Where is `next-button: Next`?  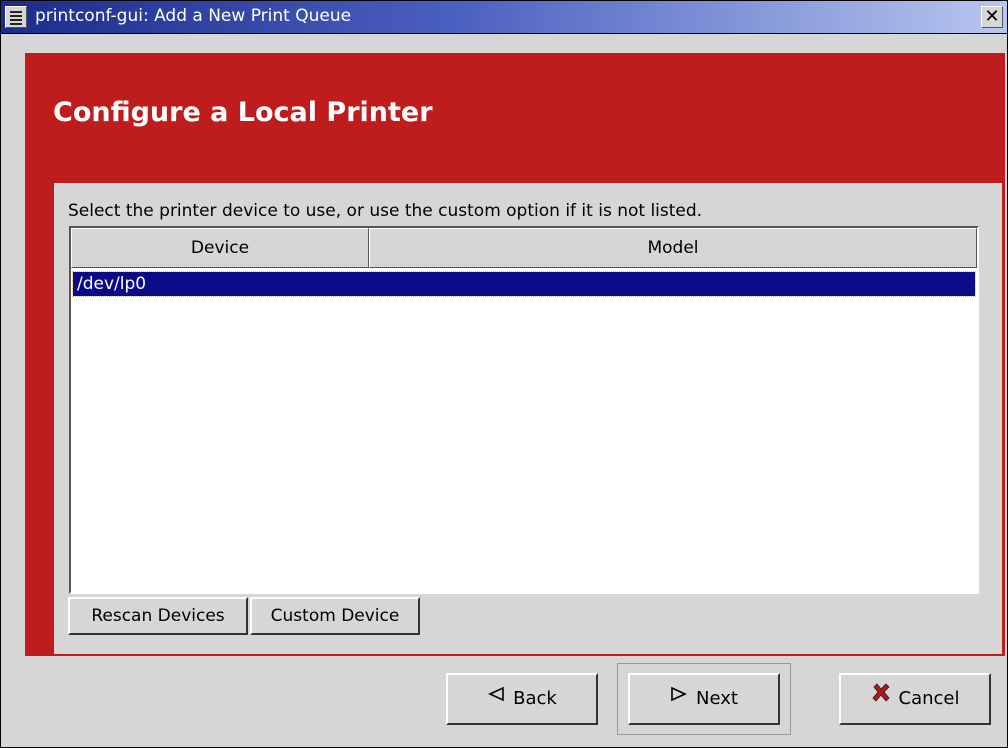 next-button: Next is located at coordinates (704, 699).